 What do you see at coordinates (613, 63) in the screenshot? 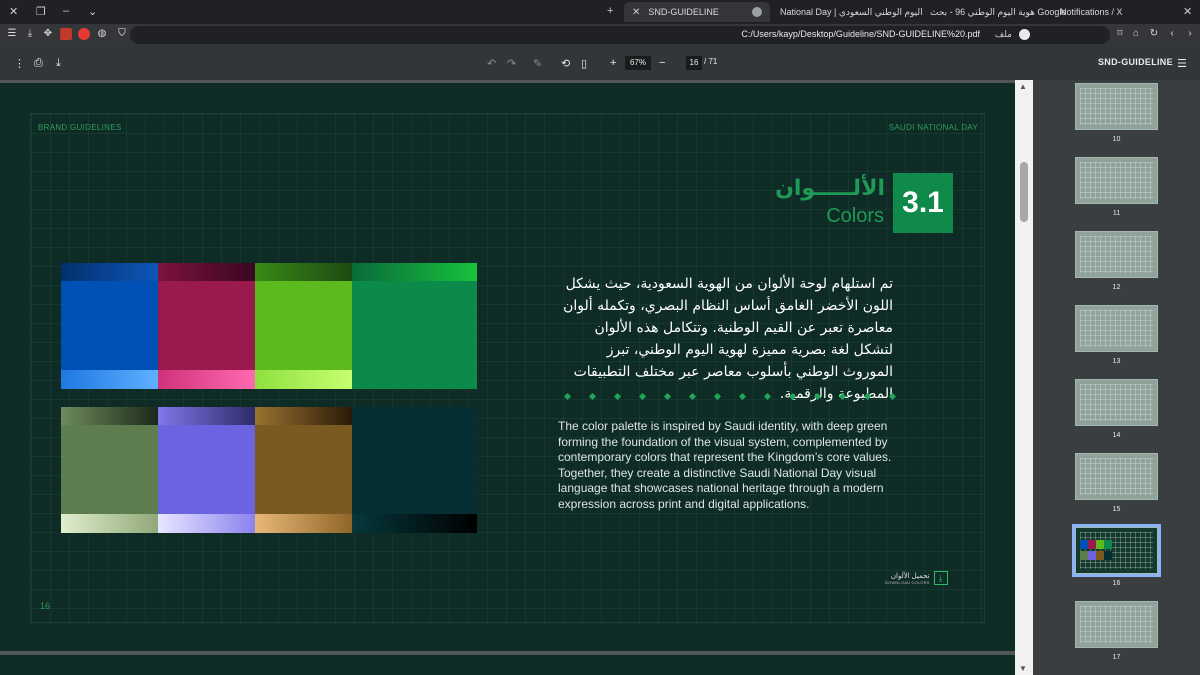
I see `zoom-in-icon: +` at bounding box center [613, 63].